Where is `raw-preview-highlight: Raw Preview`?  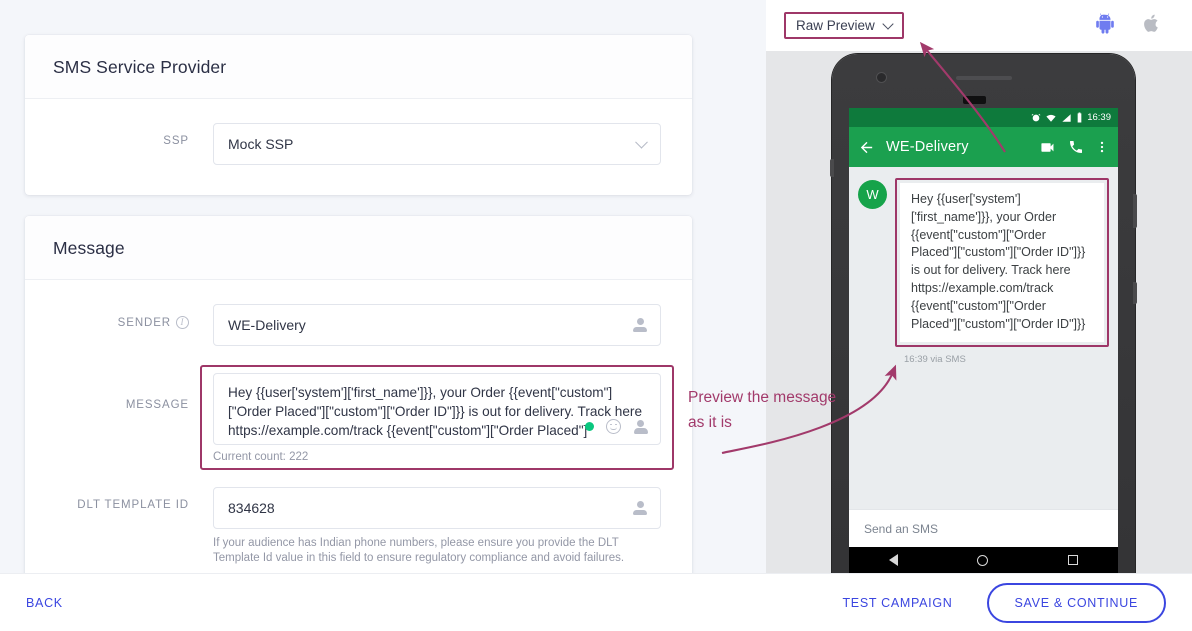
raw-preview-highlight: Raw Preview is located at coordinates (844, 25).